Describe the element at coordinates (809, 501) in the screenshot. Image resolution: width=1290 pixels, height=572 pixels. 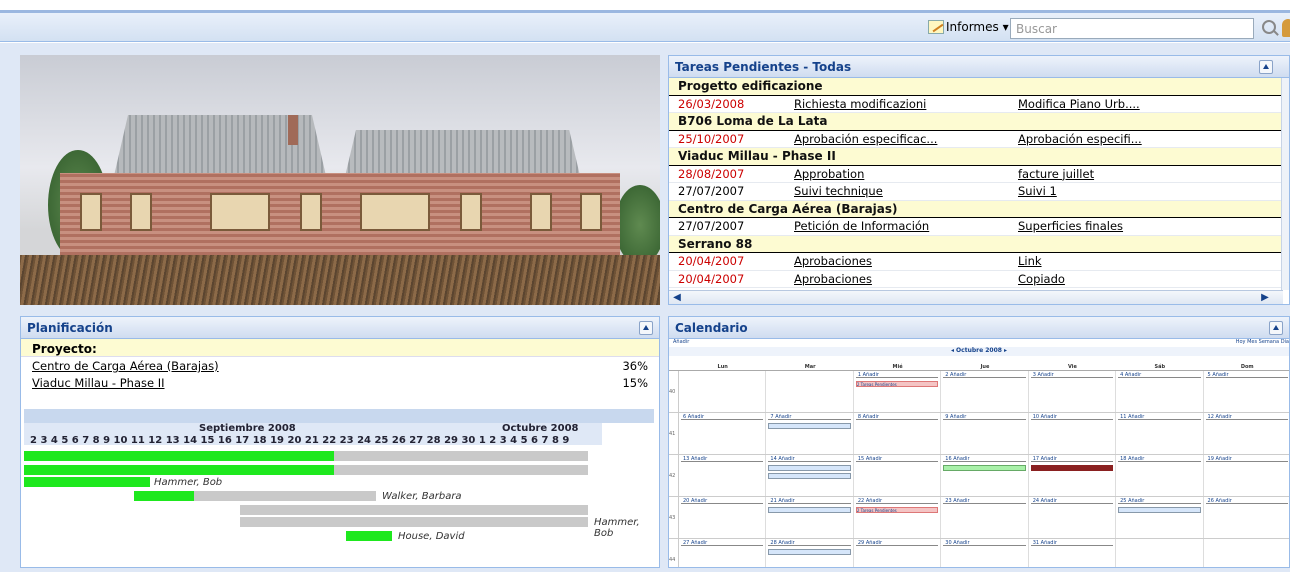
I see `day-header: 21 Añadir` at that location.